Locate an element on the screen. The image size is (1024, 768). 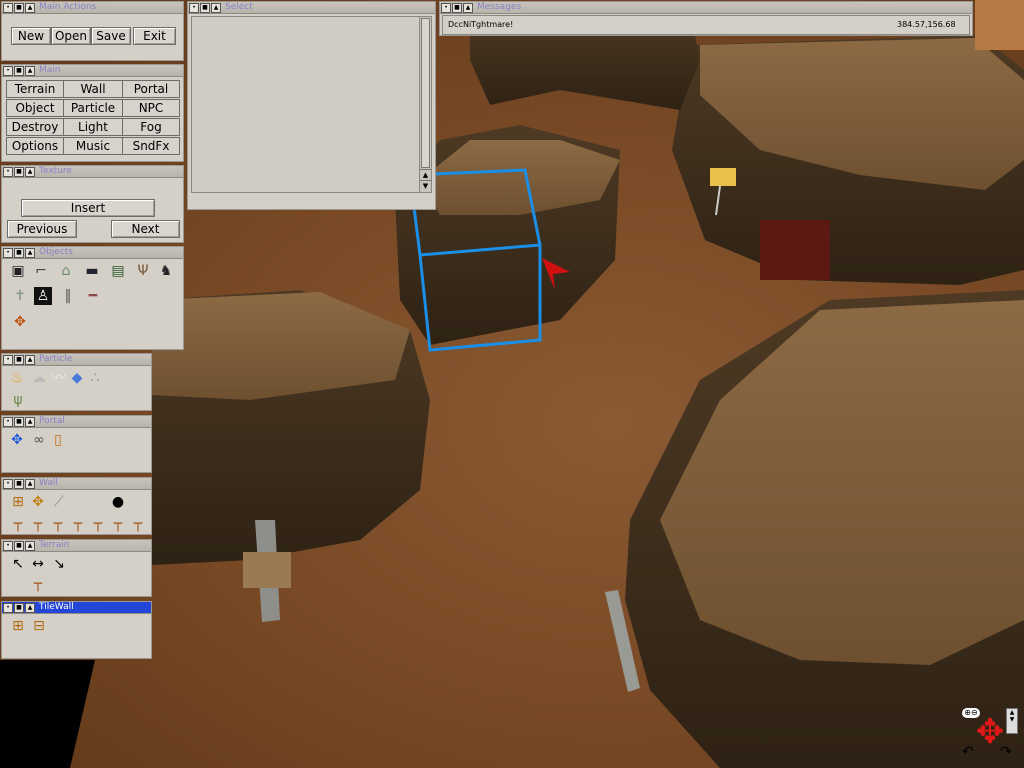
light-button: Light is located at coordinates (93, 127).